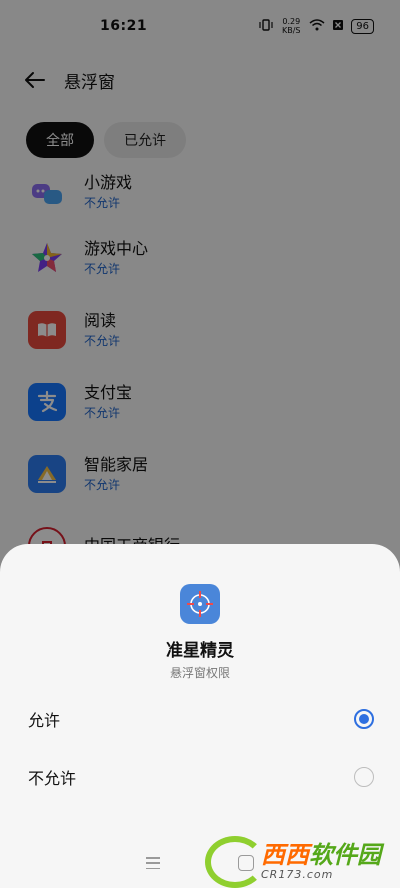 This screenshot has width=400, height=888. I want to click on watermark-url: CR173.com, so click(297, 874).